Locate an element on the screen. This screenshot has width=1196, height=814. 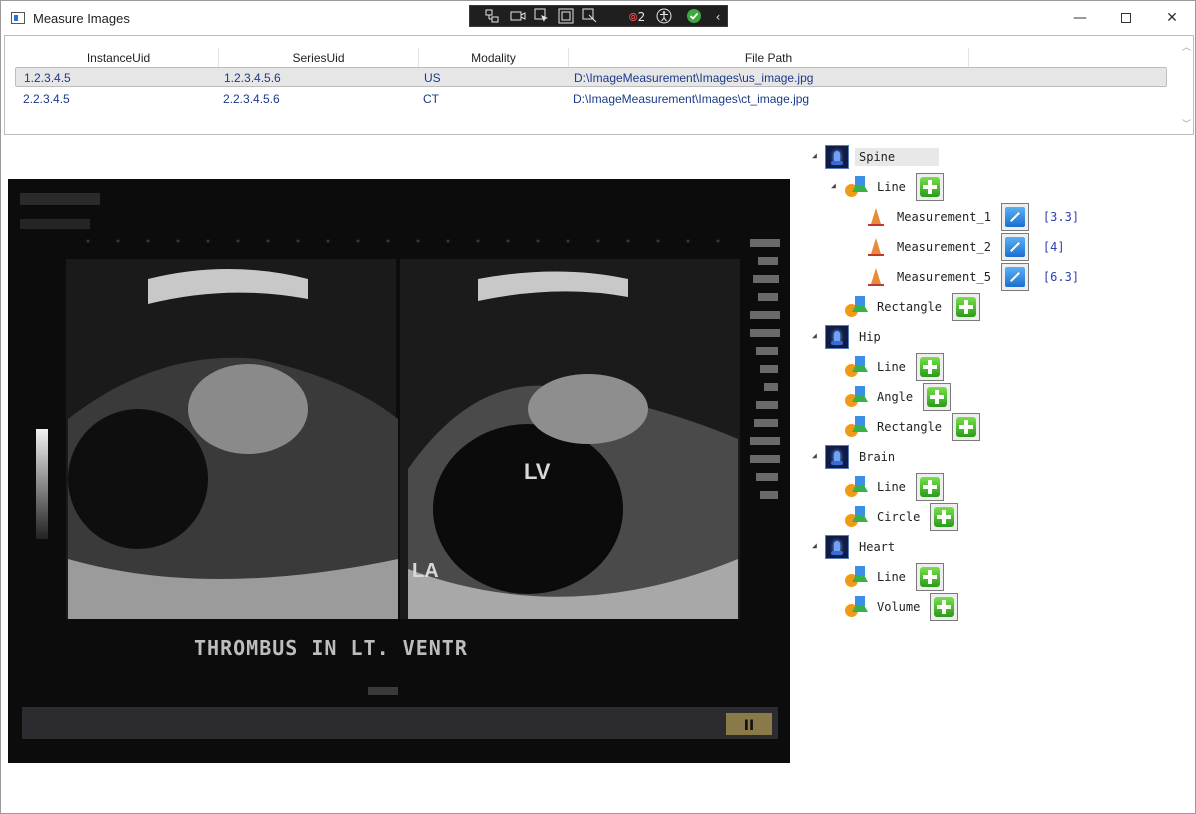
tree-type-angle: Angle is located at coordinates (898, 397).